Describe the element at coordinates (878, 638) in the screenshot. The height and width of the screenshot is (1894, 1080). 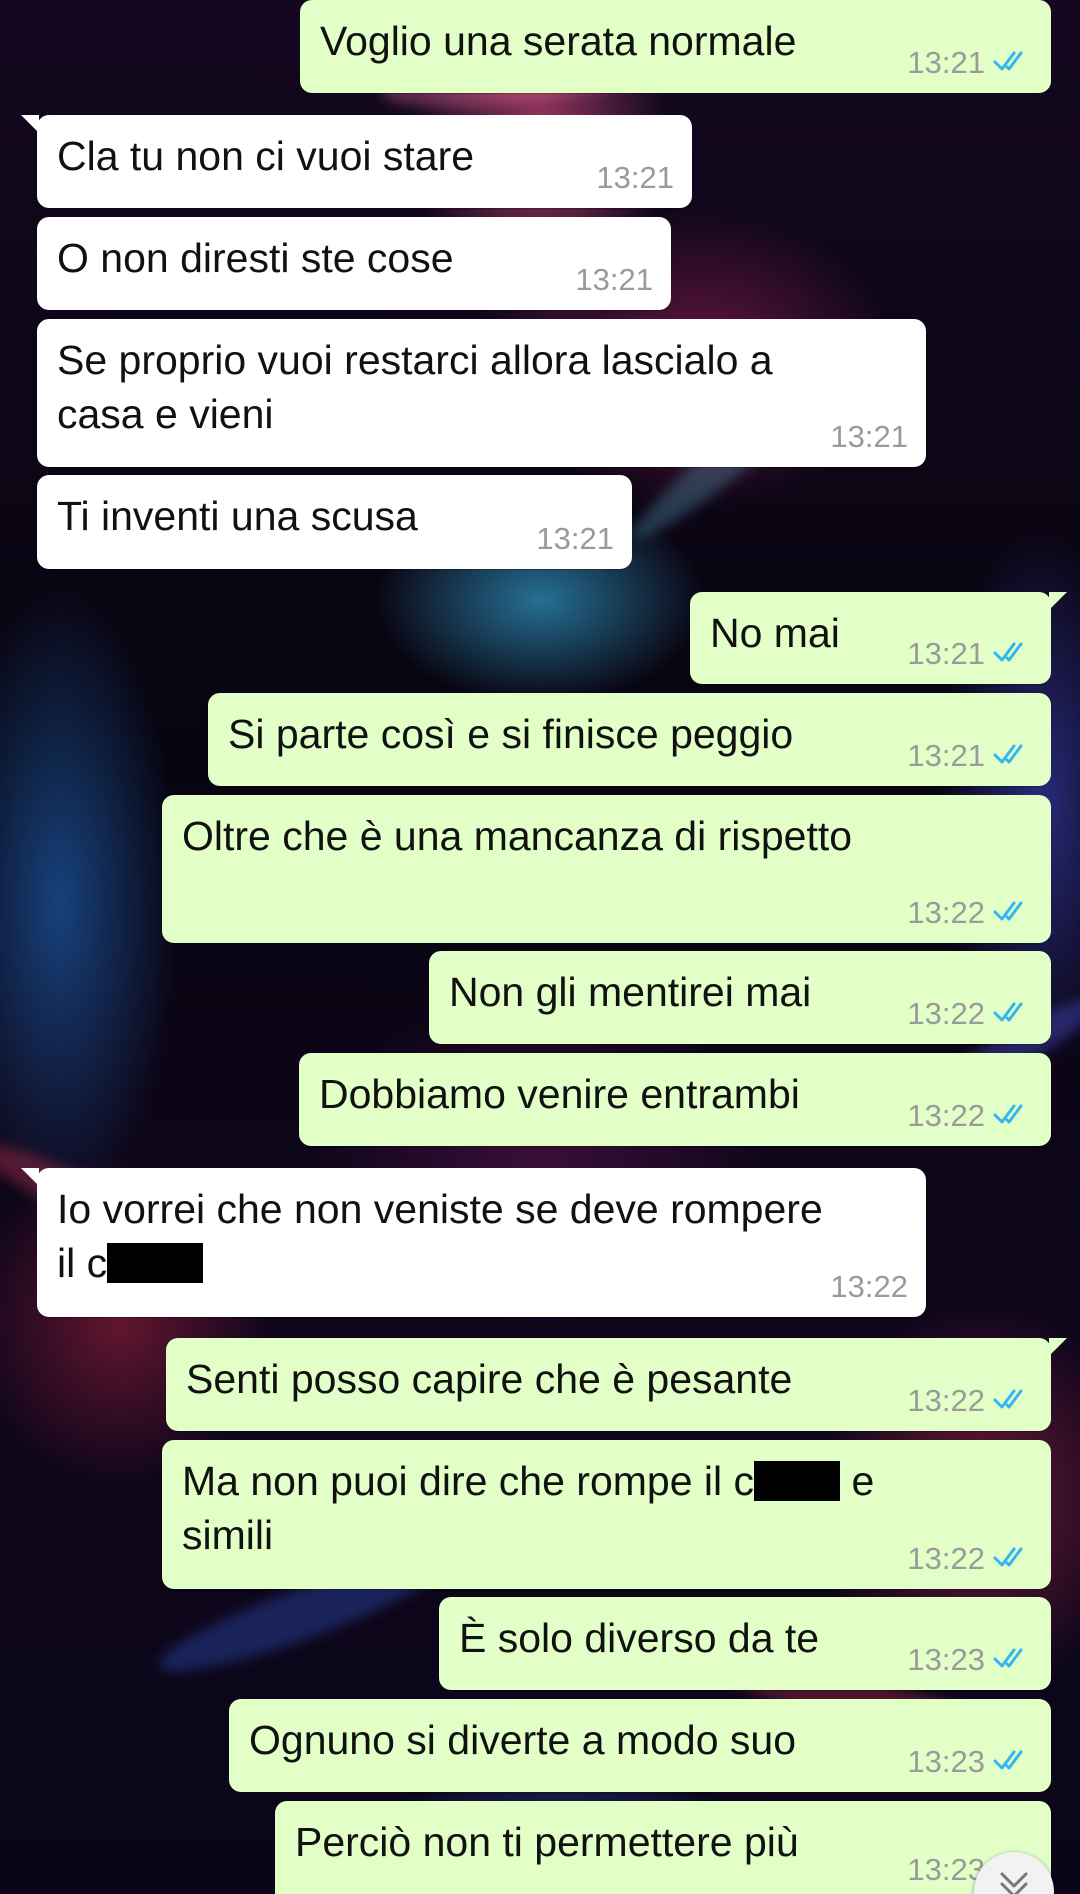
I see `message-bubble-outgoing: No mai 13:21` at that location.